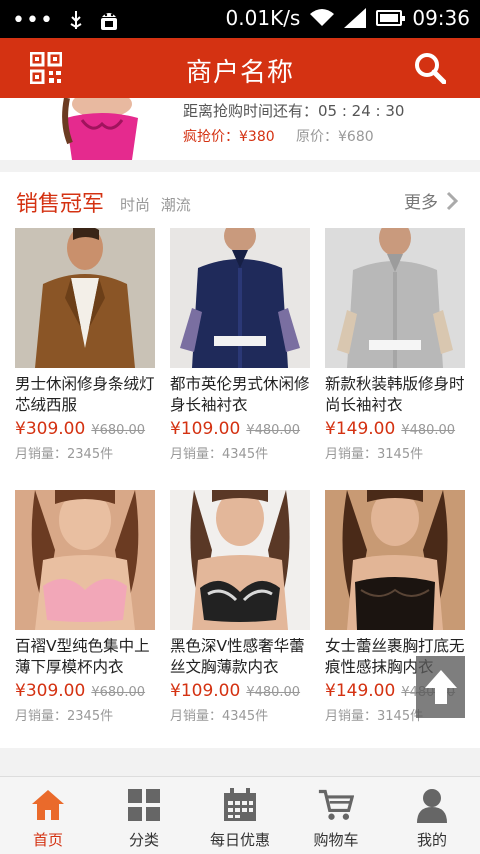 The height and width of the screenshot is (854, 480). I want to click on tab-label: 我的, so click(431, 840).